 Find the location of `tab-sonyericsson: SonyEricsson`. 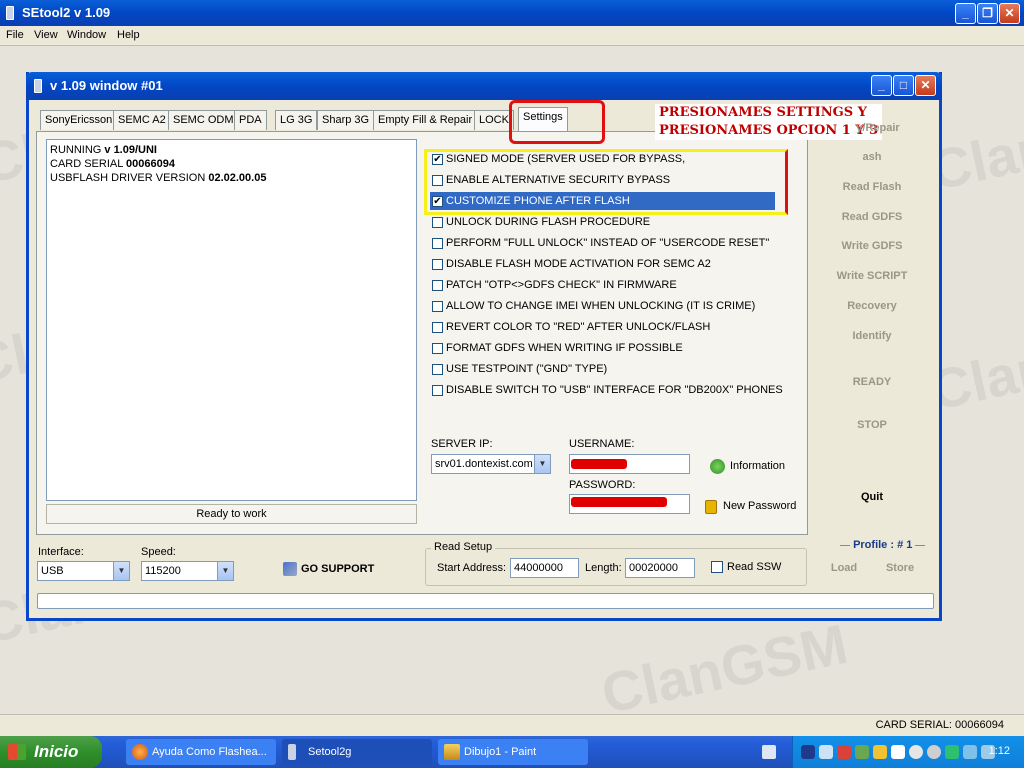

tab-sonyericsson: SonyEricsson is located at coordinates (79, 120).